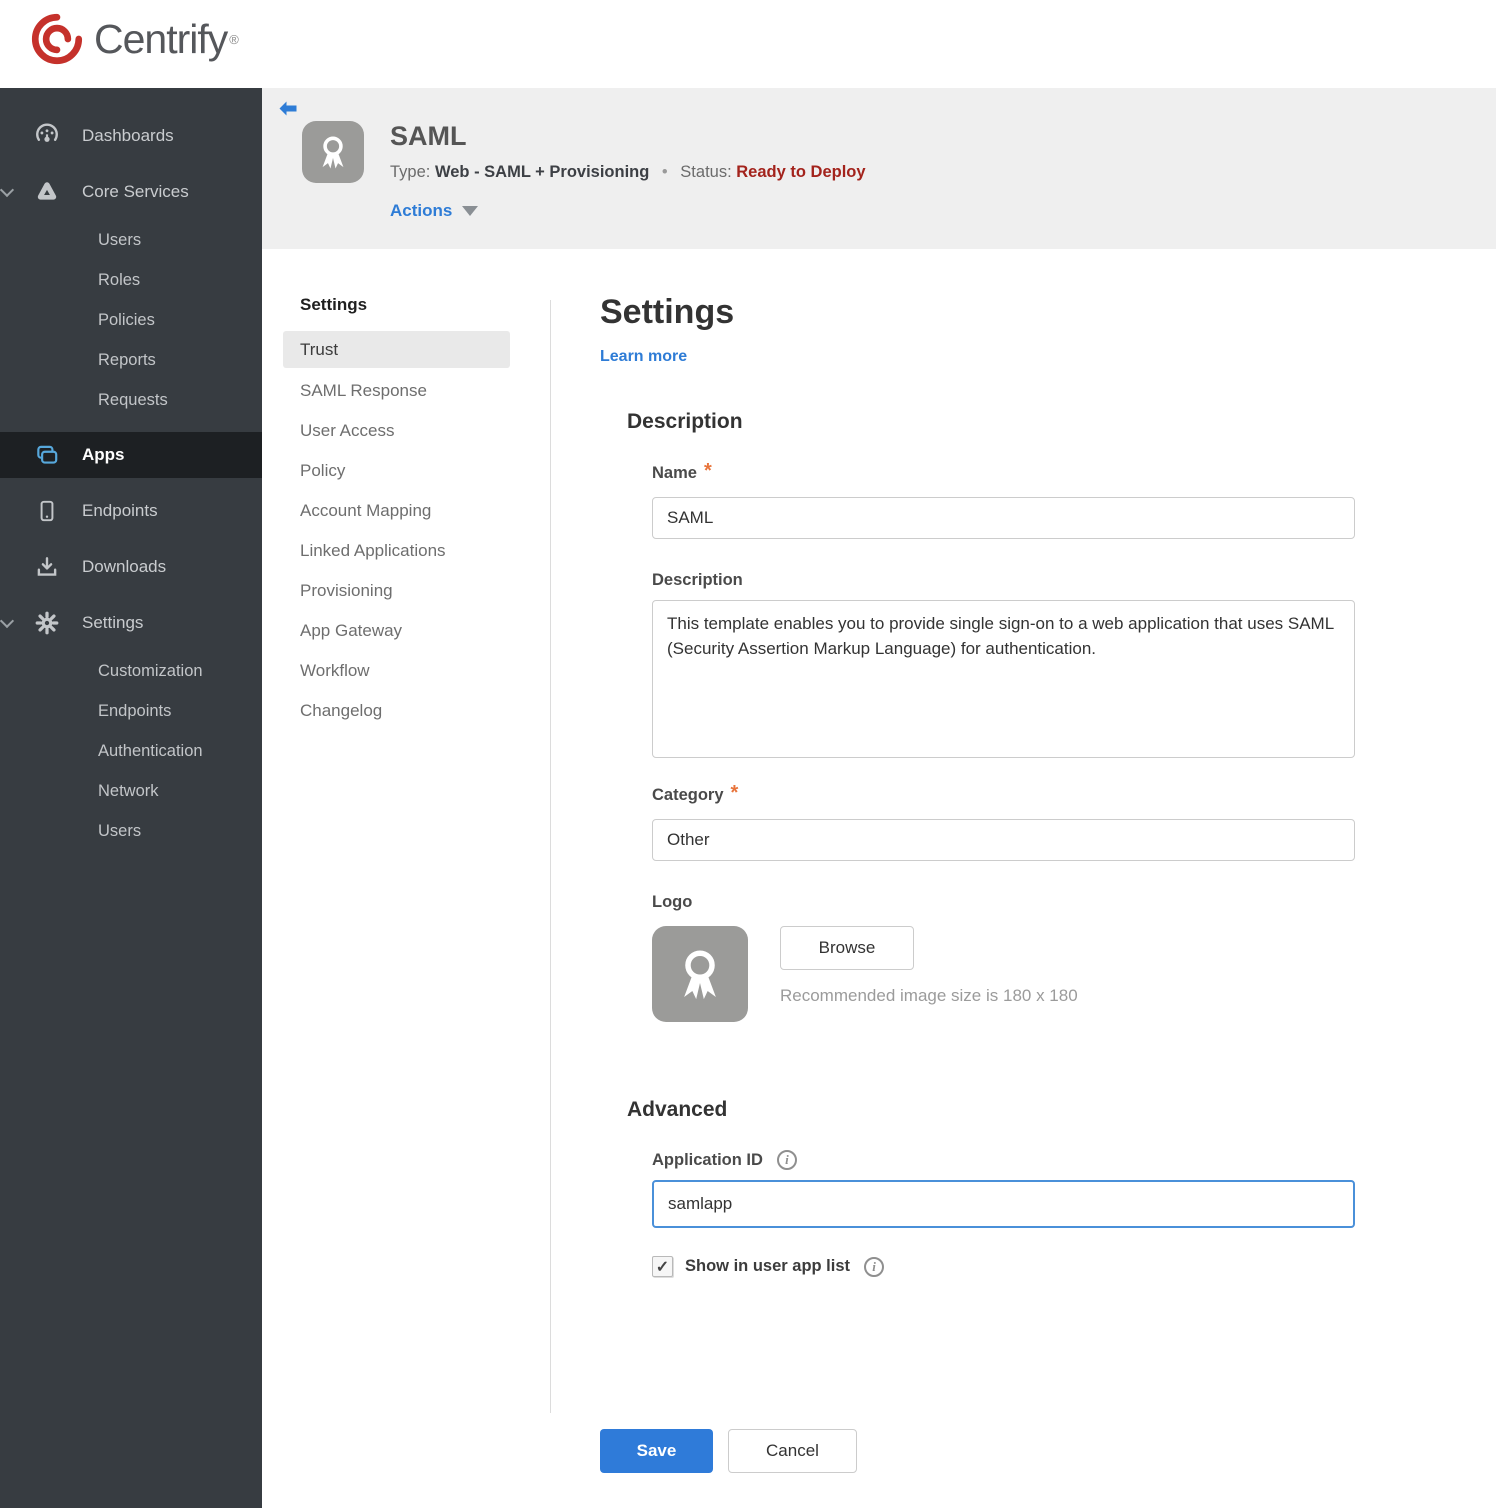 Image resolution: width=1496 pixels, height=1508 pixels. What do you see at coordinates (672, 902) in the screenshot?
I see `logo-field-label: Logo` at bounding box center [672, 902].